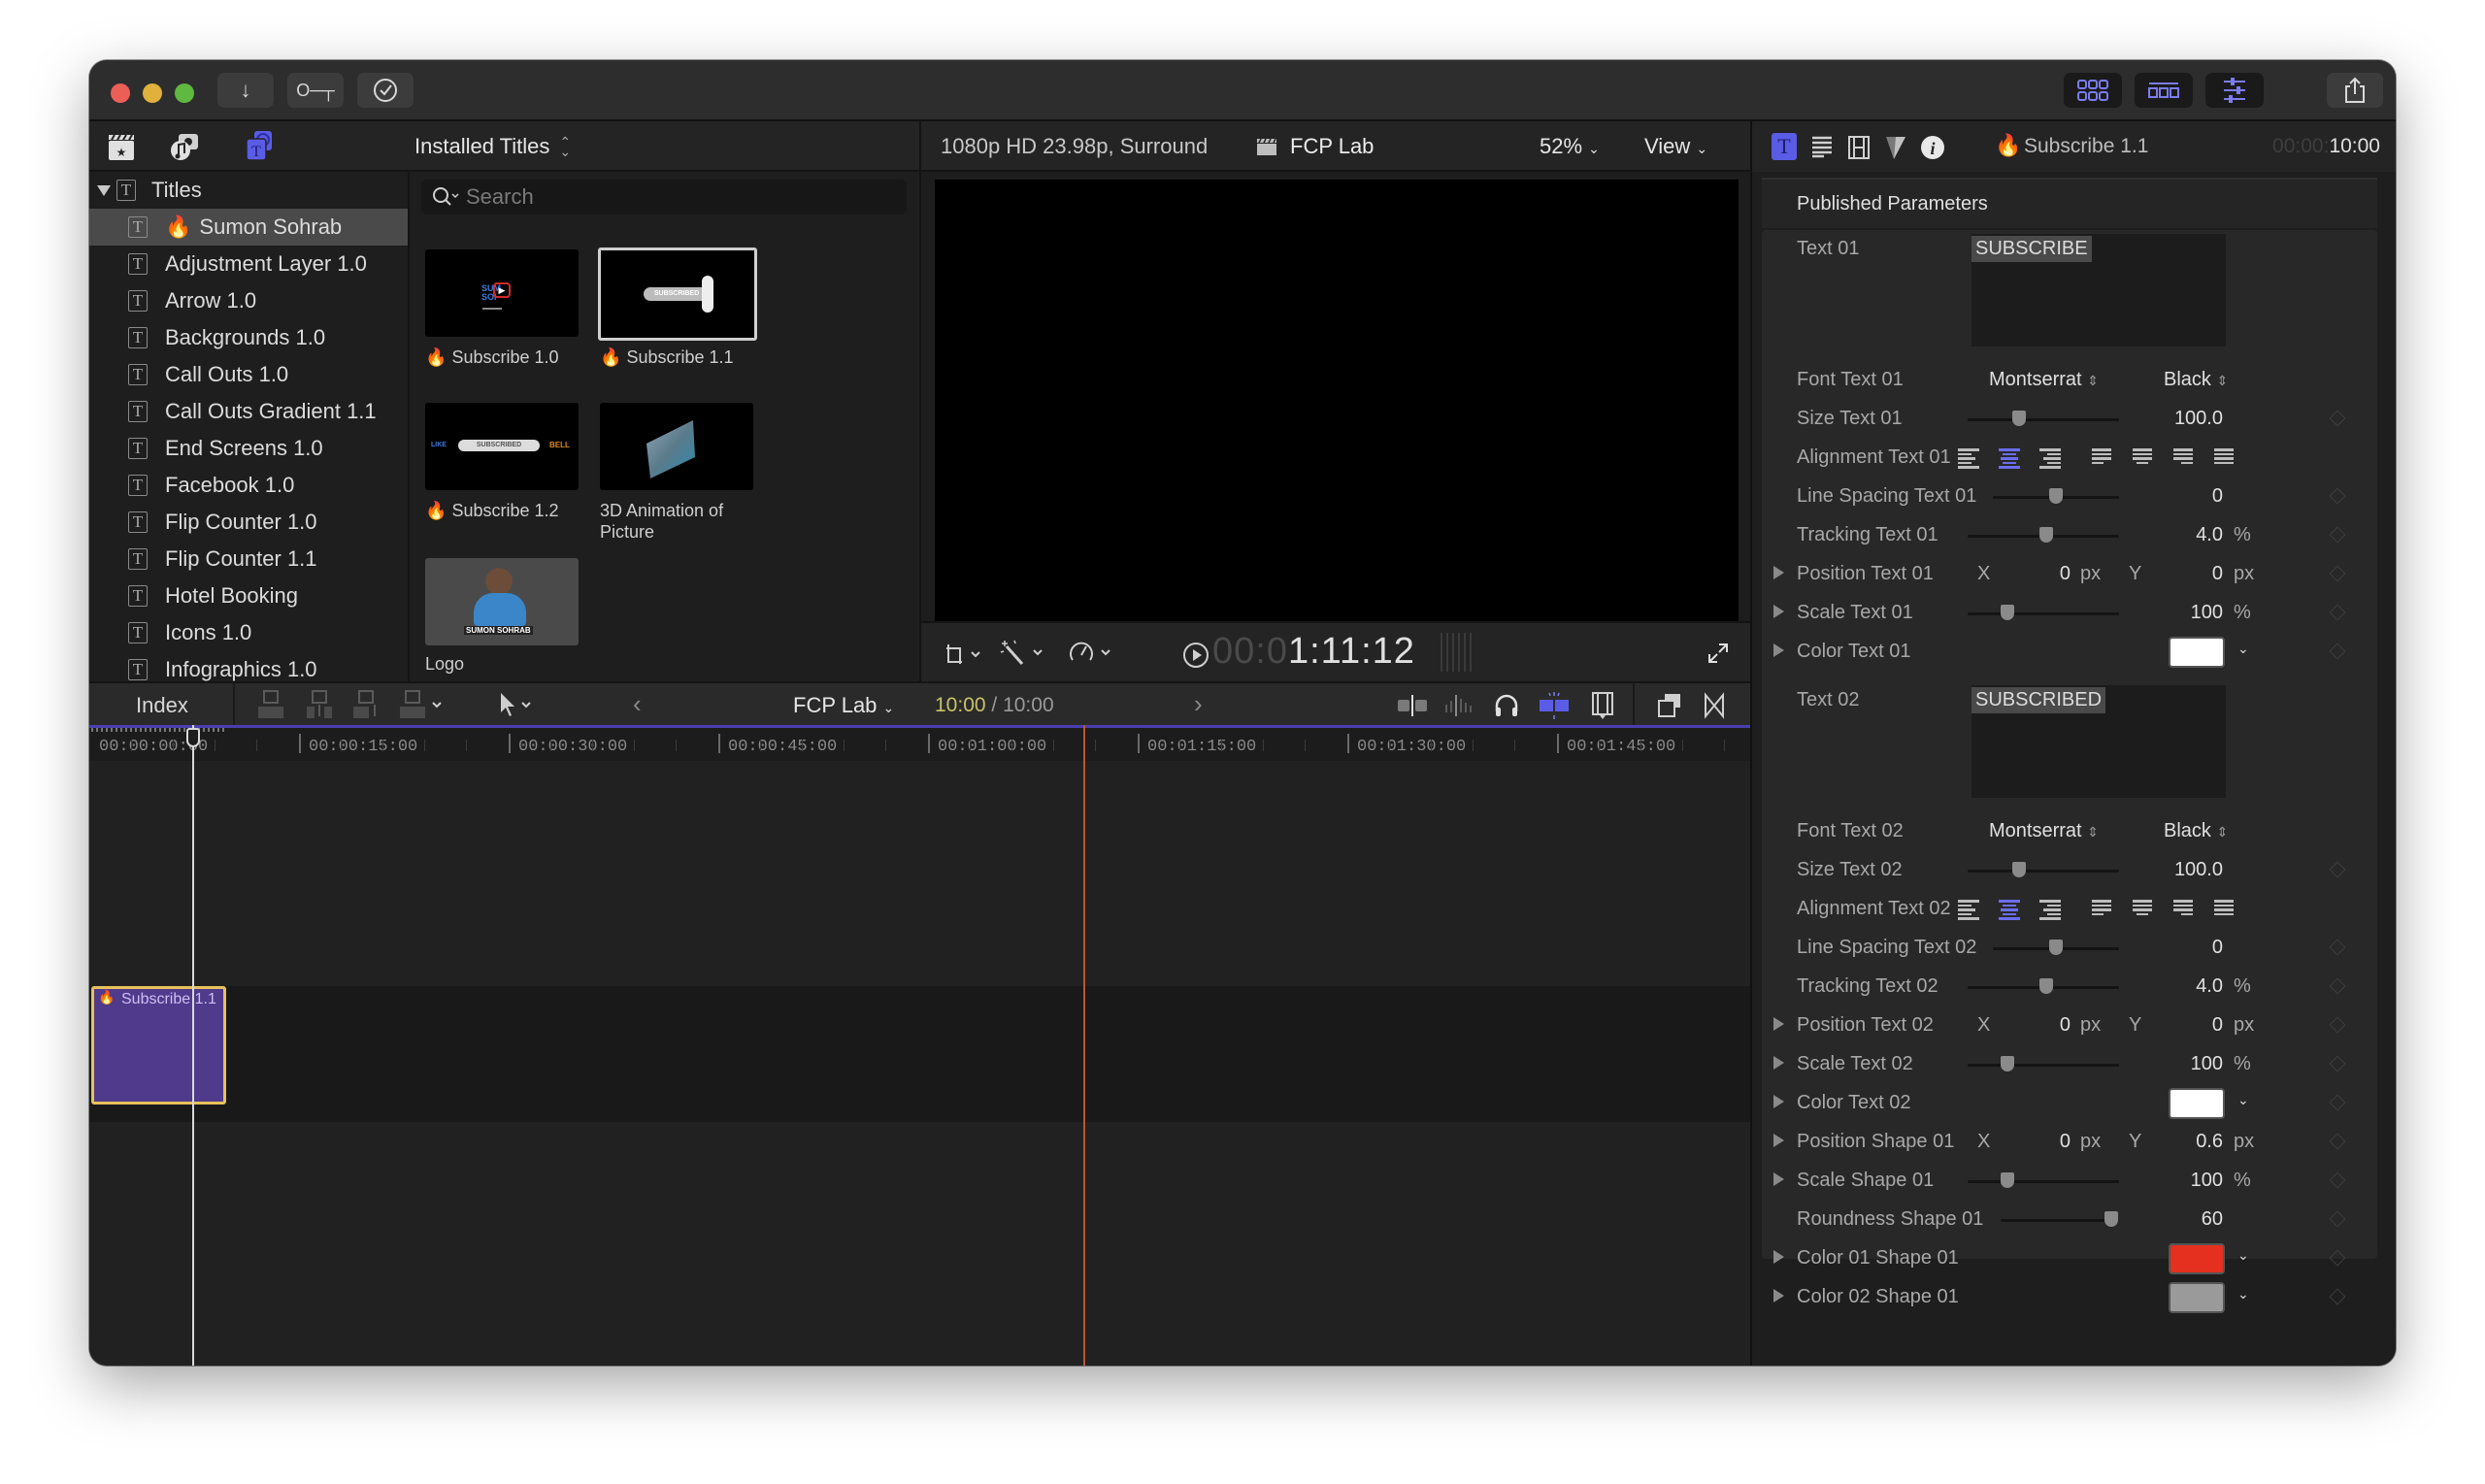  I want to click on search-field: Search, so click(664, 197).